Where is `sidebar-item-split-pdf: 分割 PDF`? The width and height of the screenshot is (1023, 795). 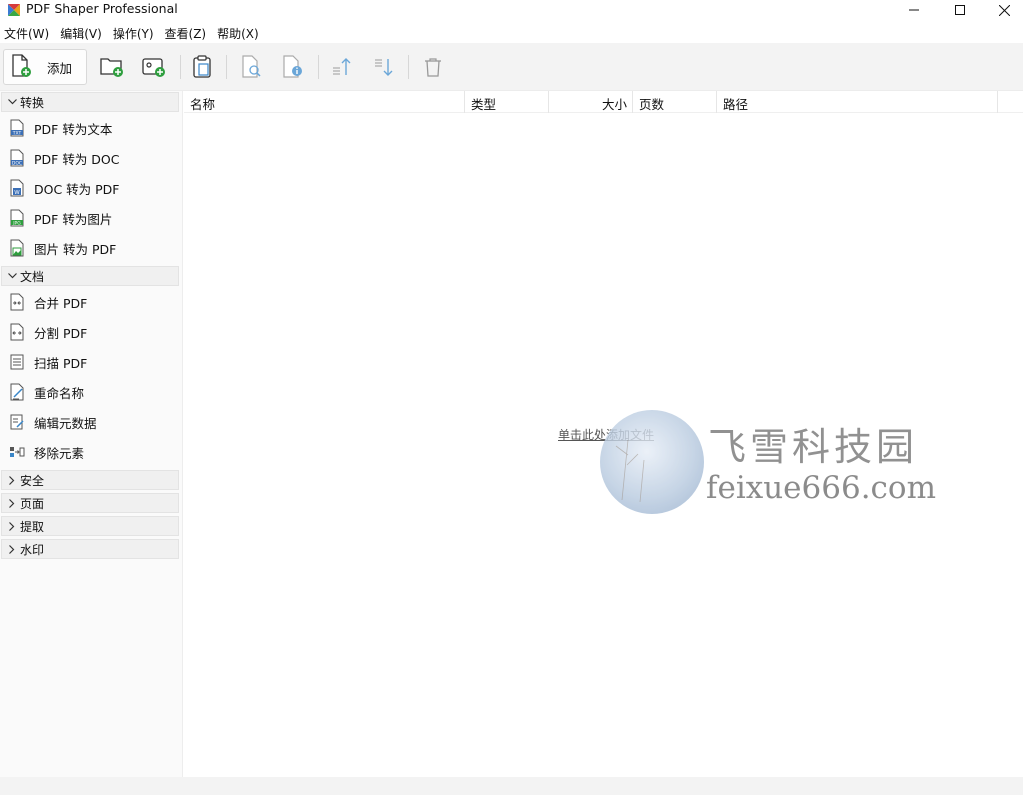
sidebar-item-split-pdf: 分割 PDF is located at coordinates (90, 332).